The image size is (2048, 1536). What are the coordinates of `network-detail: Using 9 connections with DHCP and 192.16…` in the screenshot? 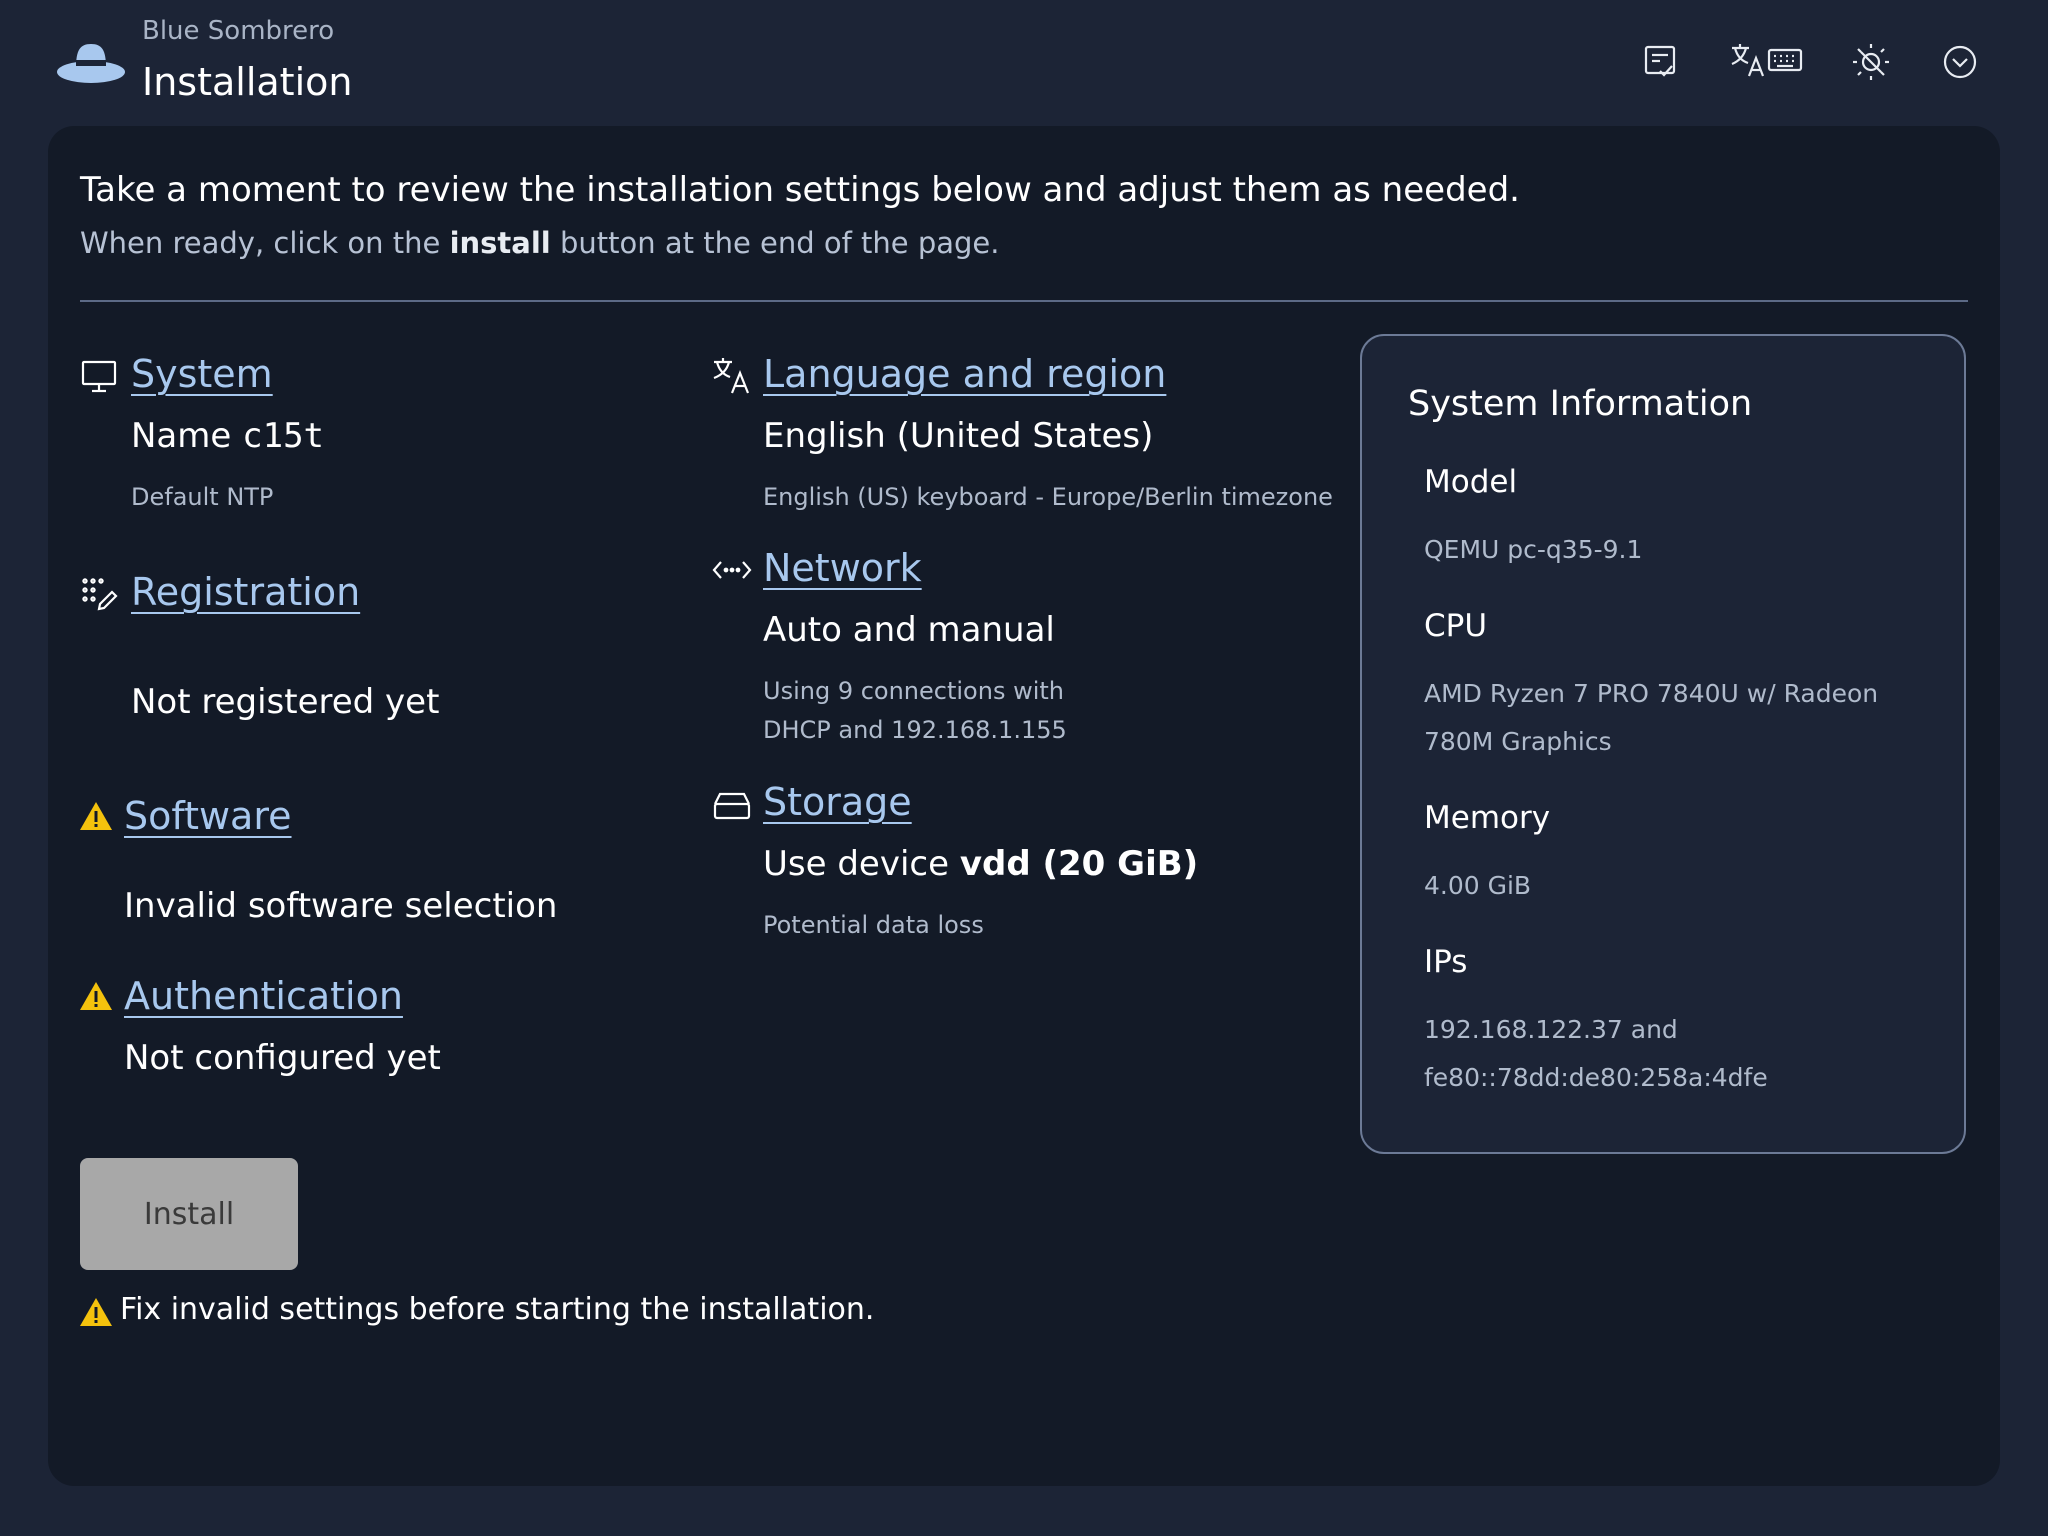 It's located at (915, 710).